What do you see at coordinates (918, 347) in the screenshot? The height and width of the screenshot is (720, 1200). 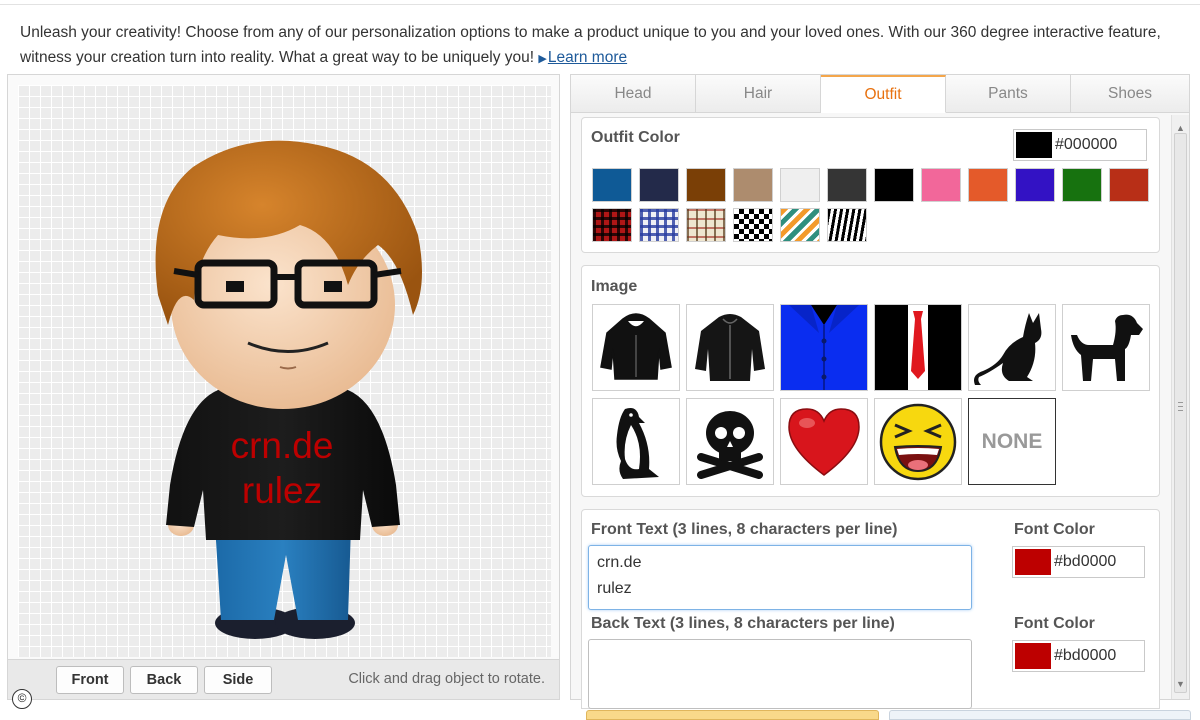 I see `tuxedo-tie-icon` at bounding box center [918, 347].